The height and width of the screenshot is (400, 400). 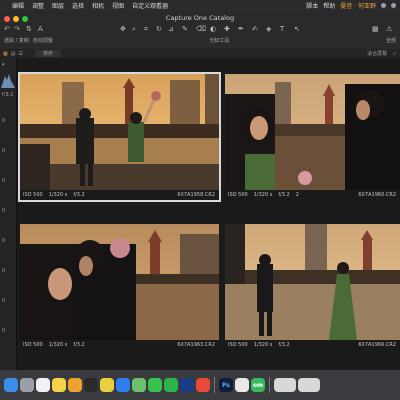 I want to click on list-icon: ☰, so click(x=20, y=54).